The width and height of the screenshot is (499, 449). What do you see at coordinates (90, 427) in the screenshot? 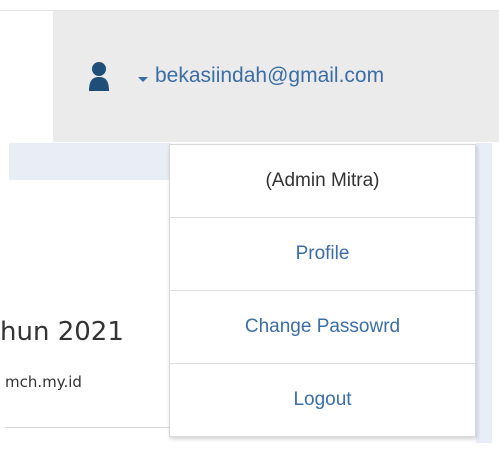
I see `content-divider` at bounding box center [90, 427].